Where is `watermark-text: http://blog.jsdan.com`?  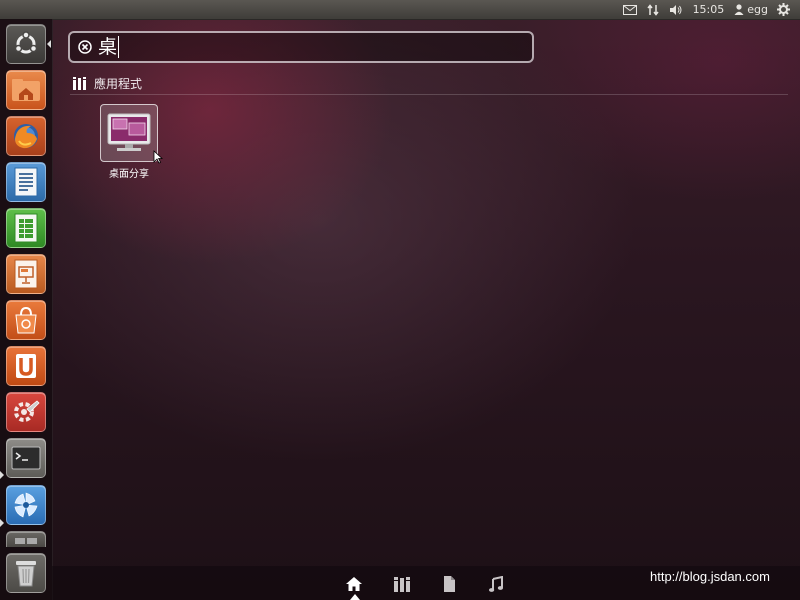
watermark-text: http://blog.jsdan.com is located at coordinates (710, 576).